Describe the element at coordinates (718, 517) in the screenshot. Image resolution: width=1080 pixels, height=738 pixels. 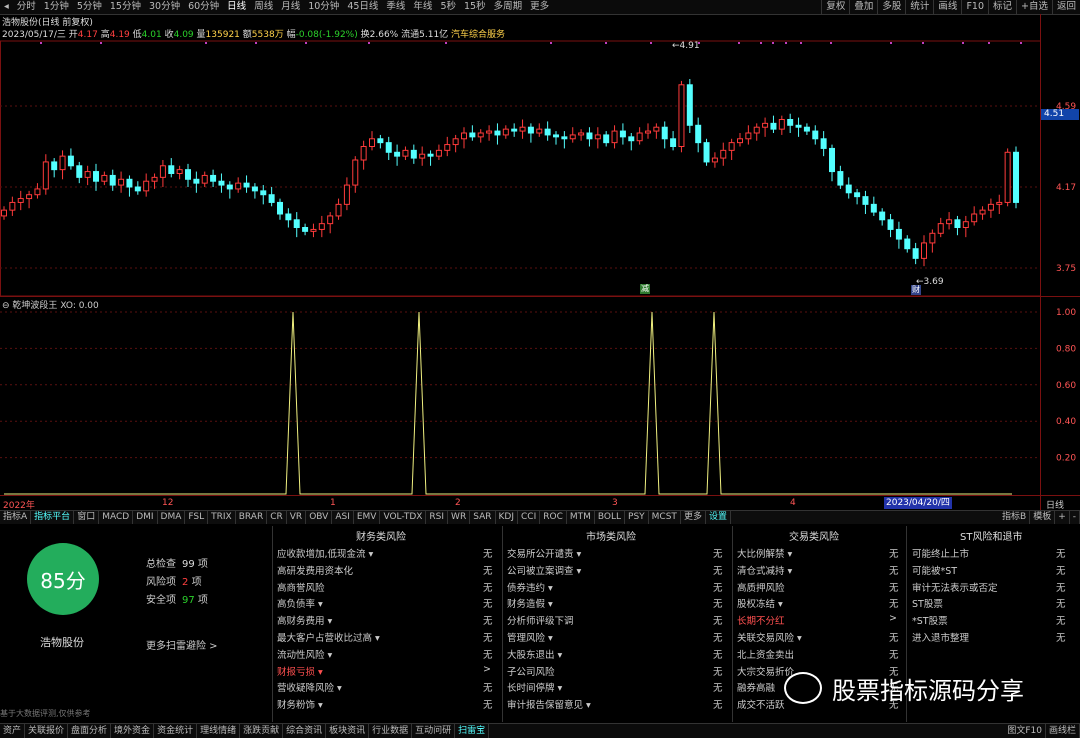
I see `indicator-tab-26: 设置` at that location.